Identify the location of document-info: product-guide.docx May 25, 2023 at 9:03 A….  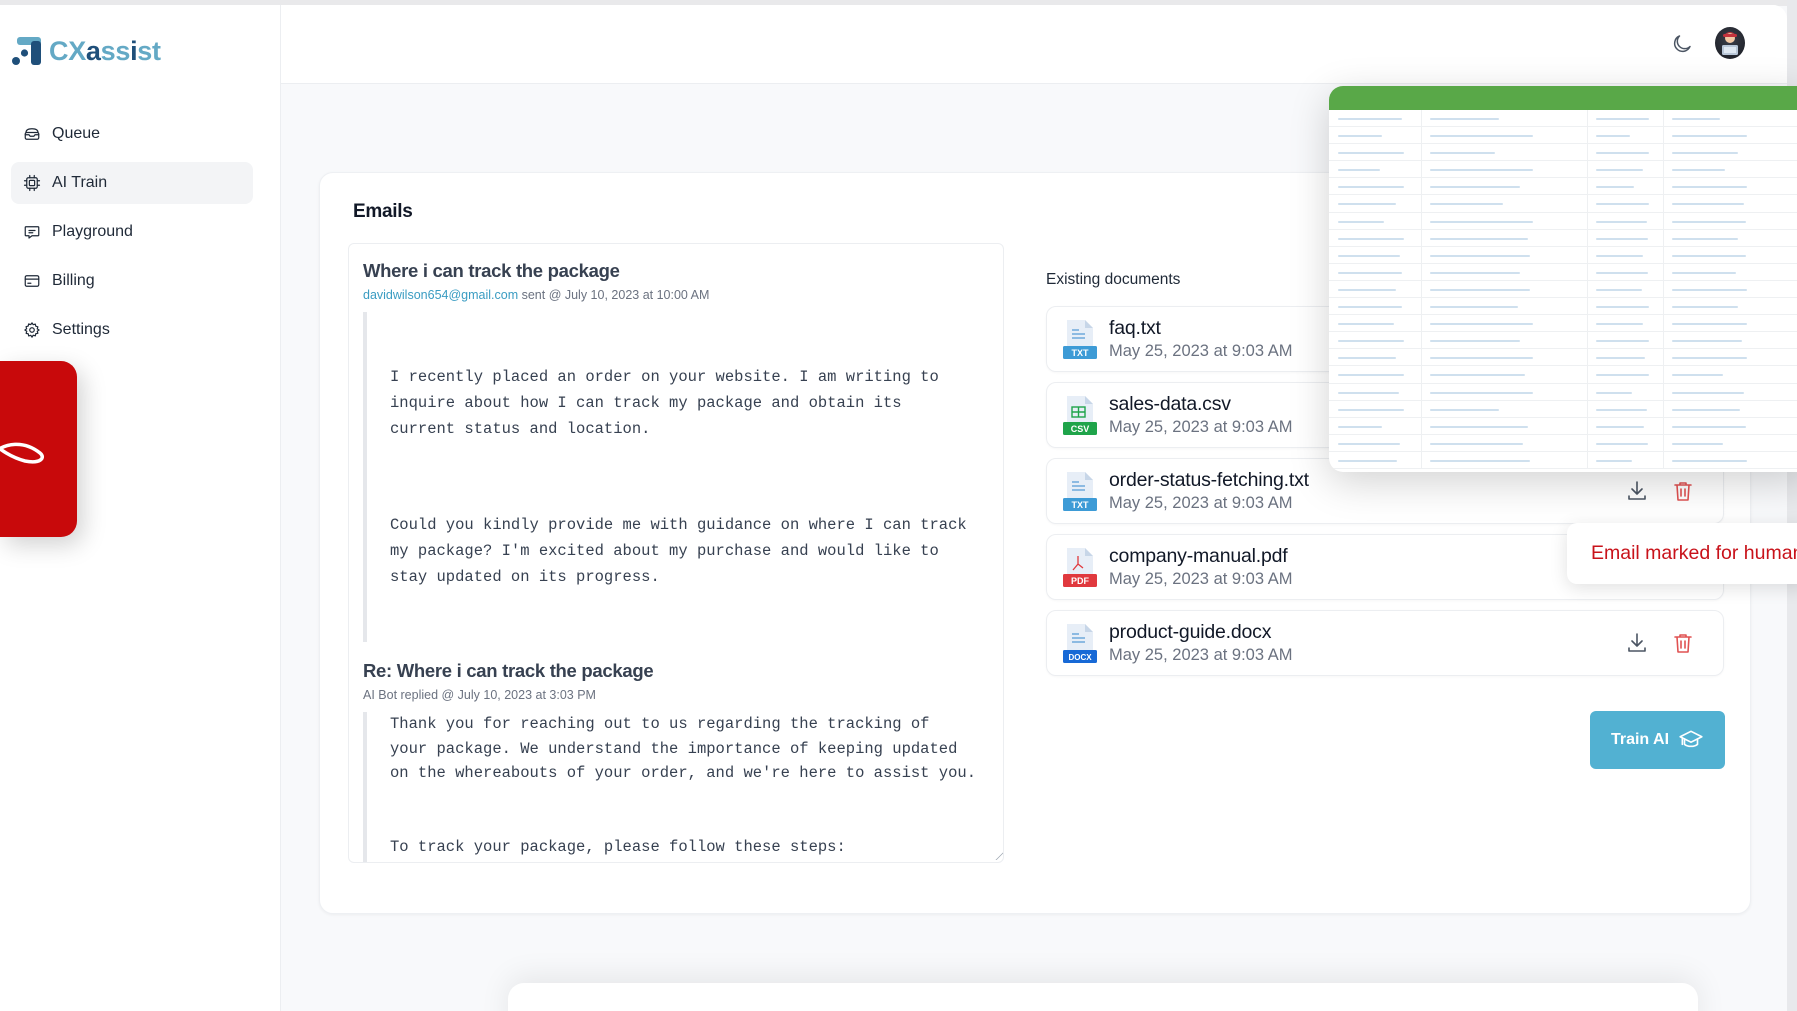
(1200, 643).